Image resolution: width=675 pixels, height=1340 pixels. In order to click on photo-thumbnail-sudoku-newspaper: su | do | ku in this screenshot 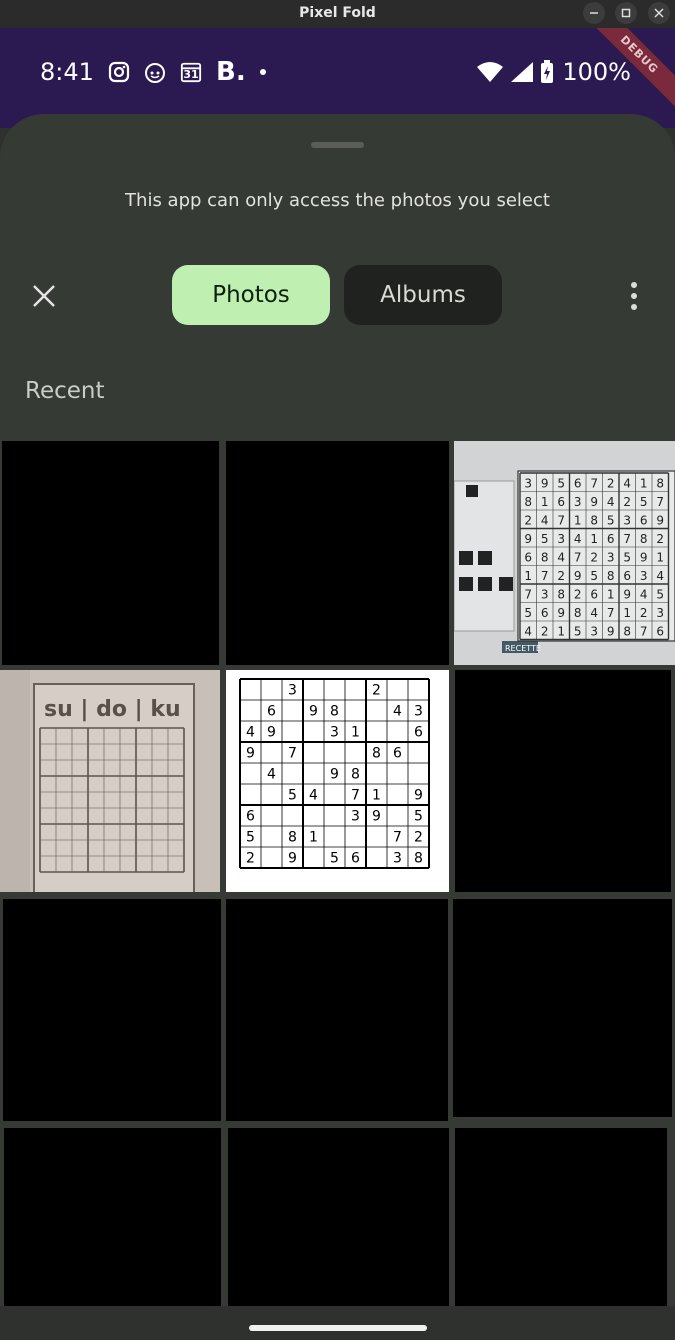, I will do `click(110, 781)`.